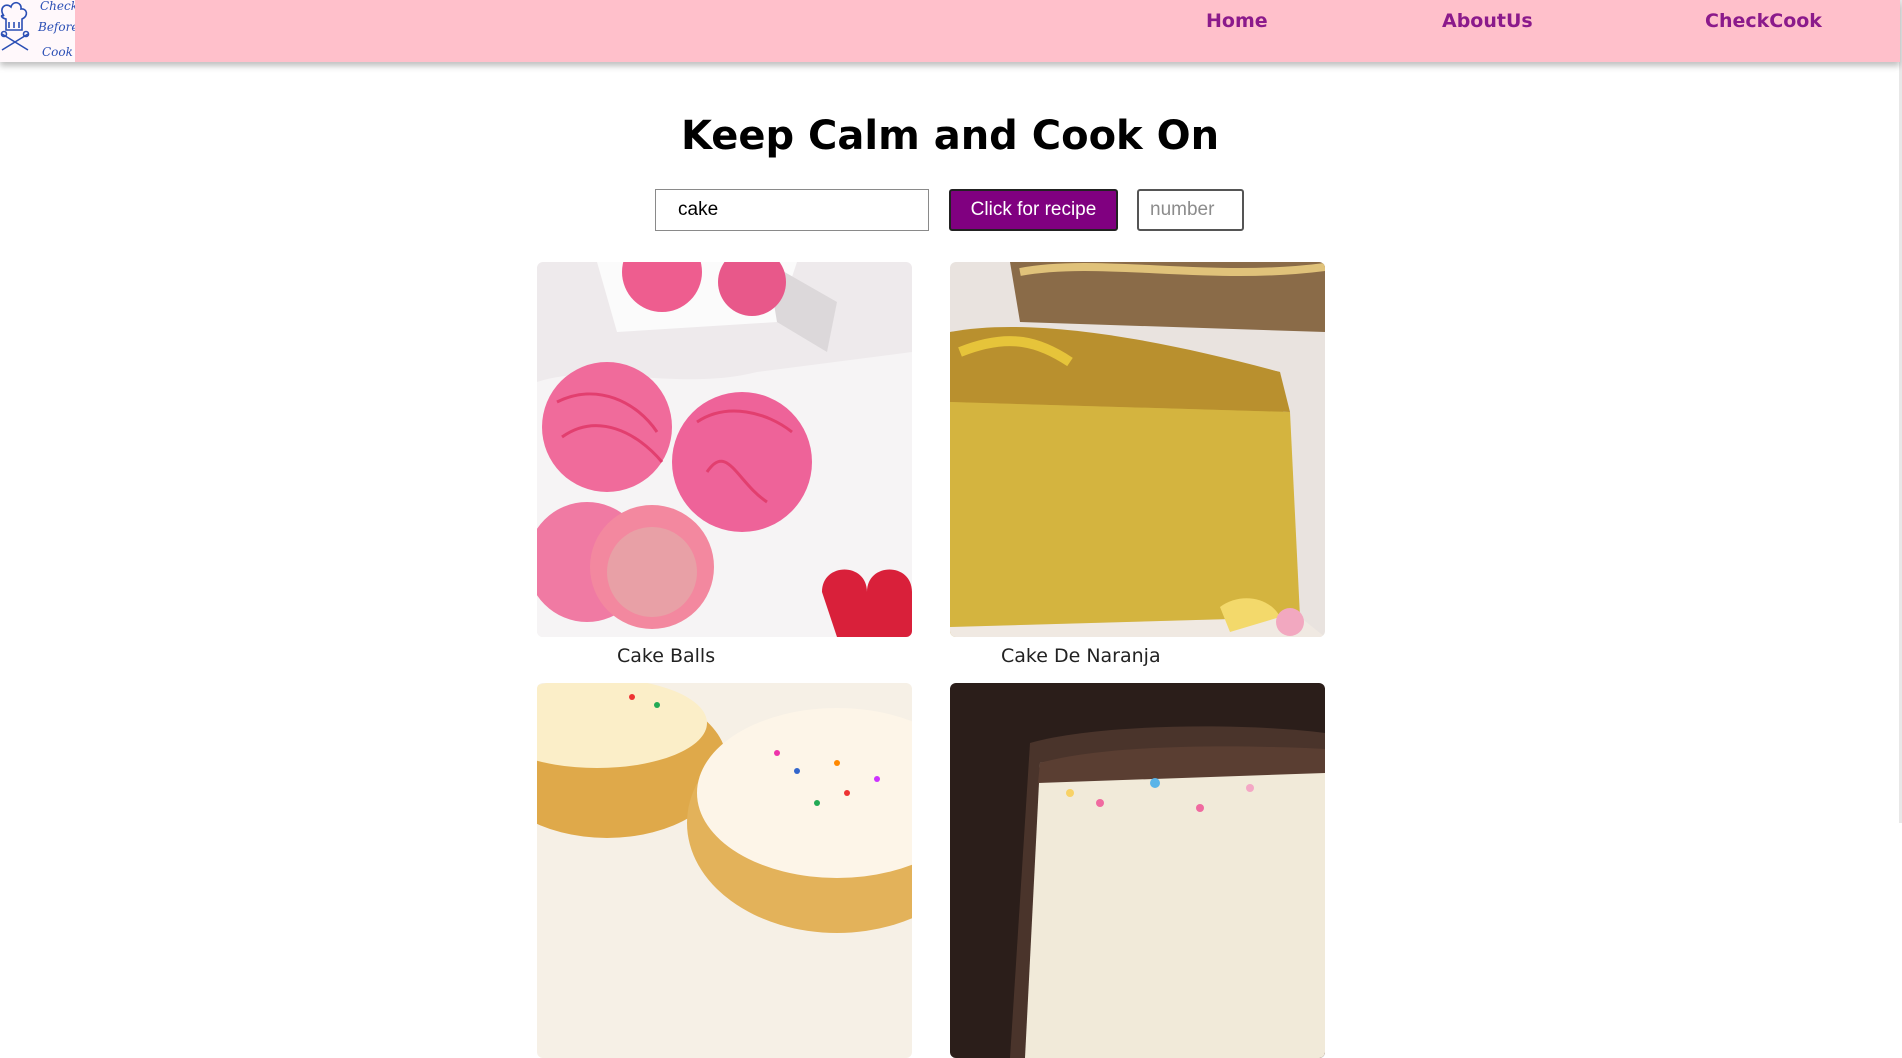 This screenshot has height=1058, width=1902. Describe the element at coordinates (1033, 210) in the screenshot. I see `get-recipe-button: Click for recipe` at that location.